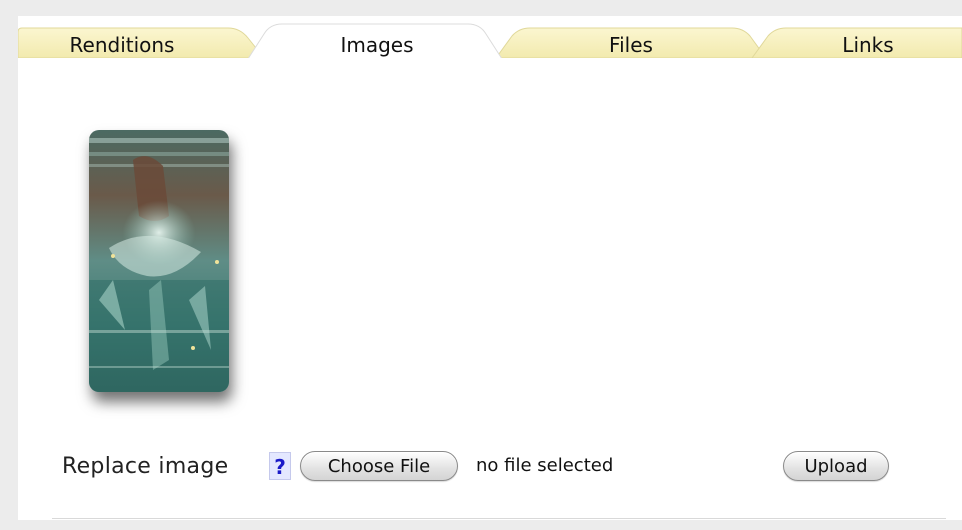 The height and width of the screenshot is (530, 962). Describe the element at coordinates (145, 466) in the screenshot. I see `replace-image-label: Replace image` at that location.